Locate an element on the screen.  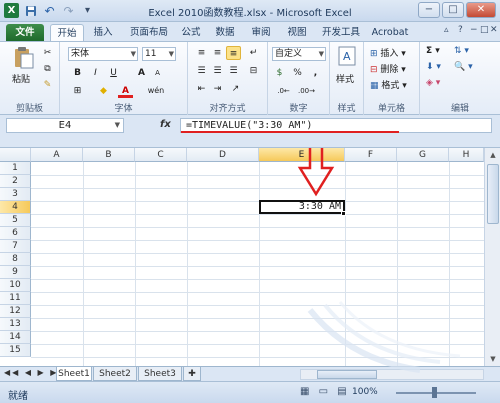
column-header-c: C is located at coordinates (161, 155).